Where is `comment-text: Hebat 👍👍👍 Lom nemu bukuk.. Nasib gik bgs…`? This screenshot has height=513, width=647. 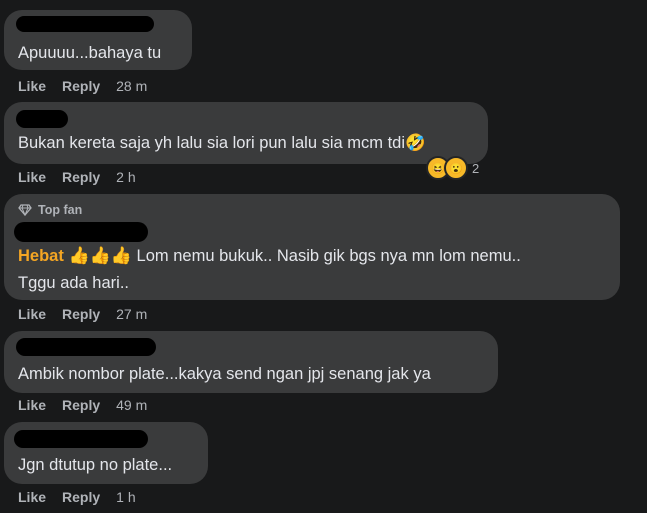
comment-text: Hebat 👍👍👍 Lom nemu bukuk.. Nasib gik bgs… is located at coordinates (269, 256).